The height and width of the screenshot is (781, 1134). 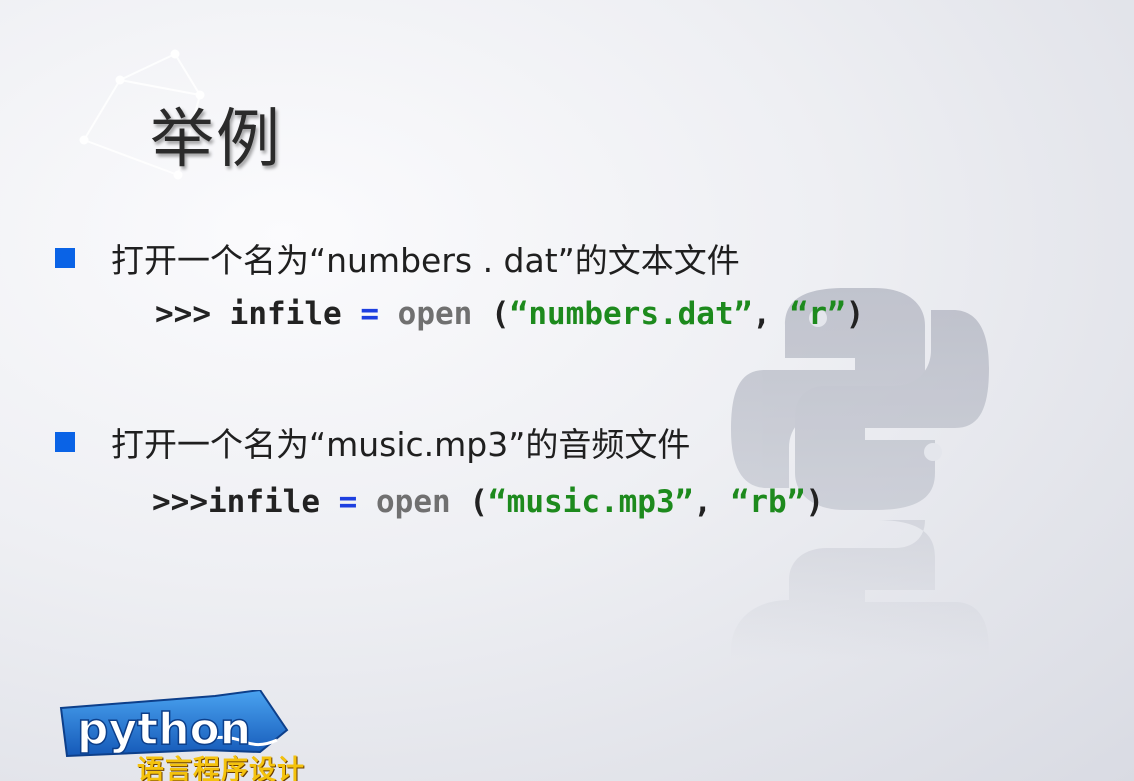 I want to click on logo-subtitle: 语言程序设计, so click(x=221, y=768).